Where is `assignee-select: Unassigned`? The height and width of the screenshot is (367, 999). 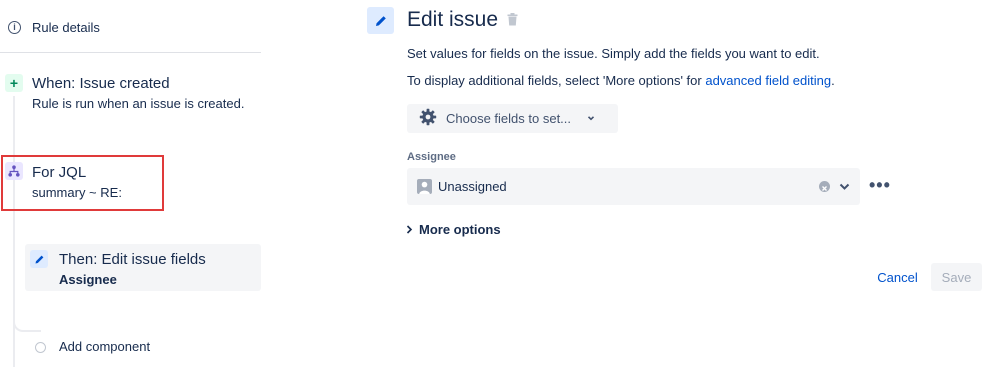 assignee-select: Unassigned is located at coordinates (633, 186).